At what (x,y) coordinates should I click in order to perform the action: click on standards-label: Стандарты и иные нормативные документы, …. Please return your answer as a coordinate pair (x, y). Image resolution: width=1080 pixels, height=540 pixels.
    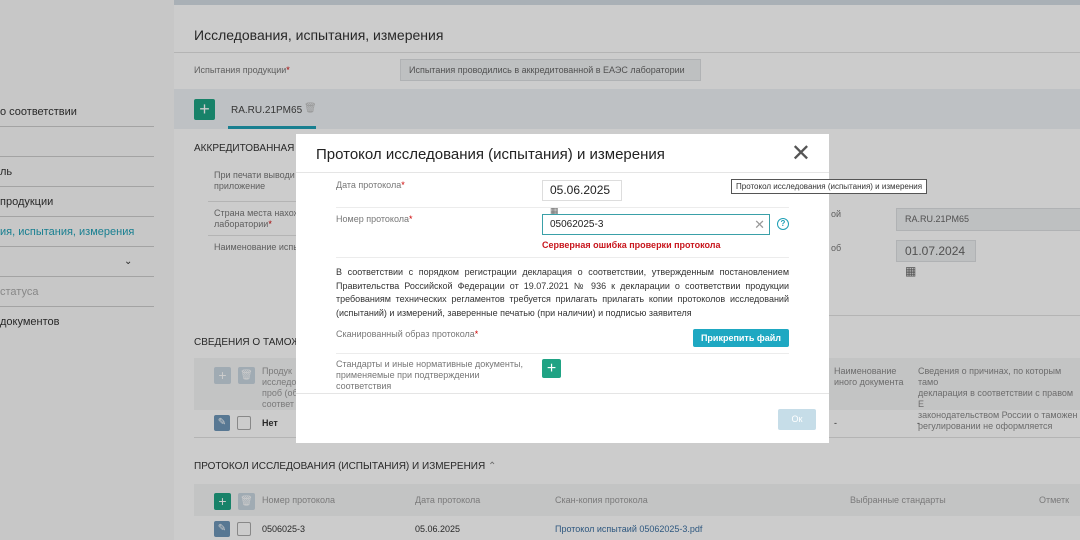
    Looking at the image, I should click on (429, 375).